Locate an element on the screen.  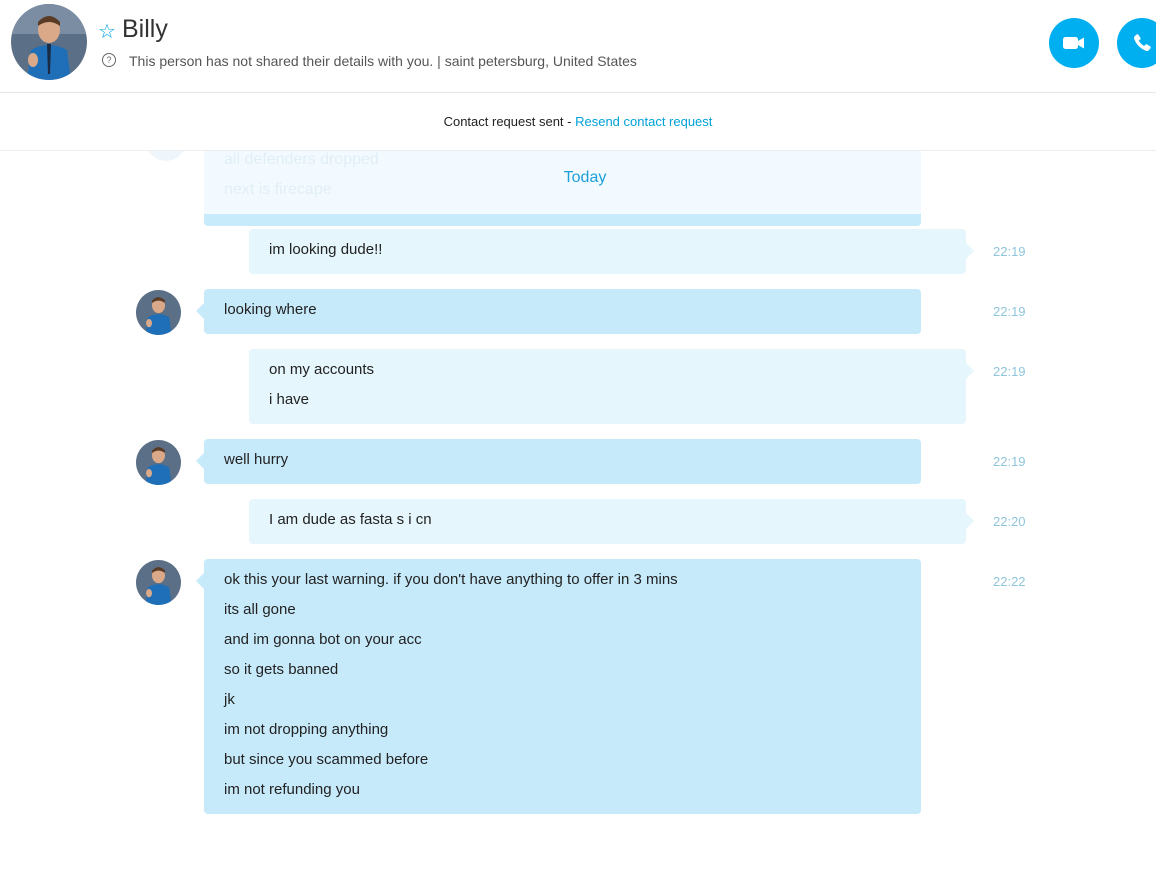
message-text: i have is located at coordinates (289, 399).